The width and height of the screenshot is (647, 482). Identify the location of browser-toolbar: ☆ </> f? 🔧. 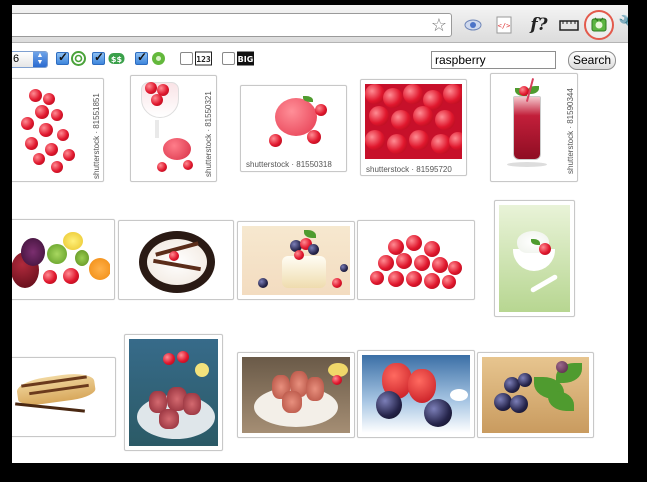
(320, 24).